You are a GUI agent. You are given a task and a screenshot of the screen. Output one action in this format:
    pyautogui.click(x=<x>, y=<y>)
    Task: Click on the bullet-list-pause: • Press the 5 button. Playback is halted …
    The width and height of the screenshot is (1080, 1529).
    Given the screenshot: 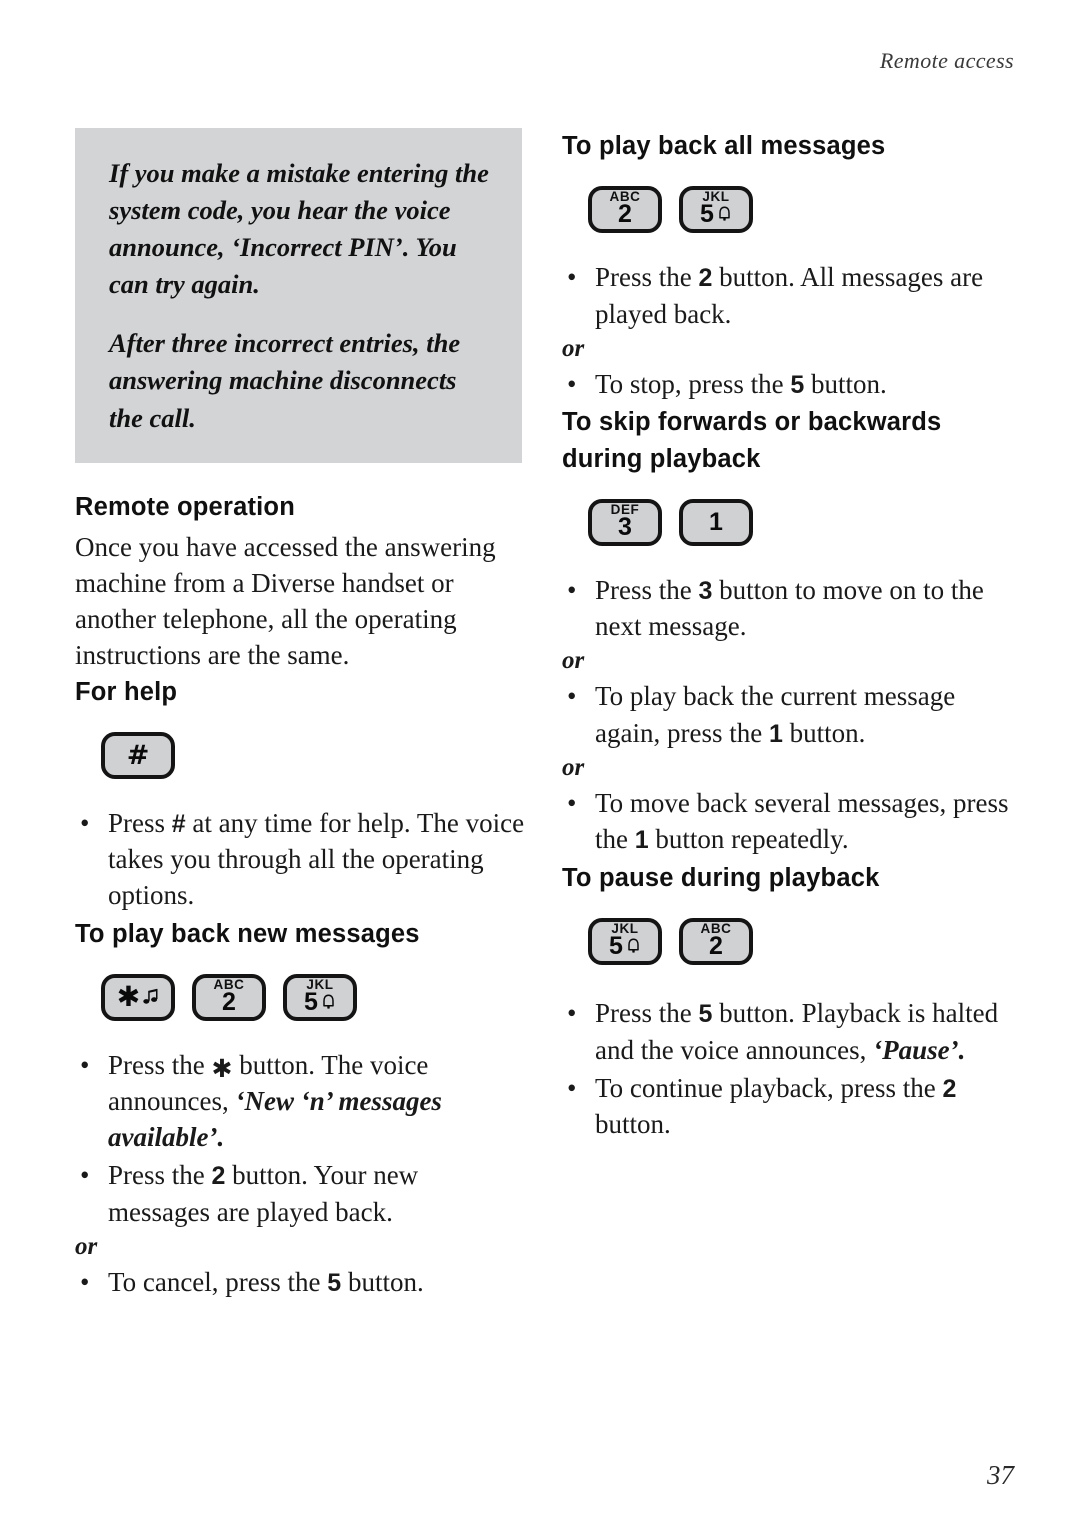 What is the action you would take?
    pyautogui.click(x=787, y=1068)
    